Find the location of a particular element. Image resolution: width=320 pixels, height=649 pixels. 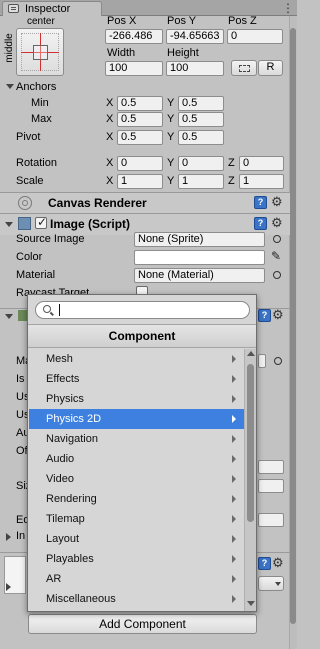

component-category-item: Miscellaneous is located at coordinates (136, 599).